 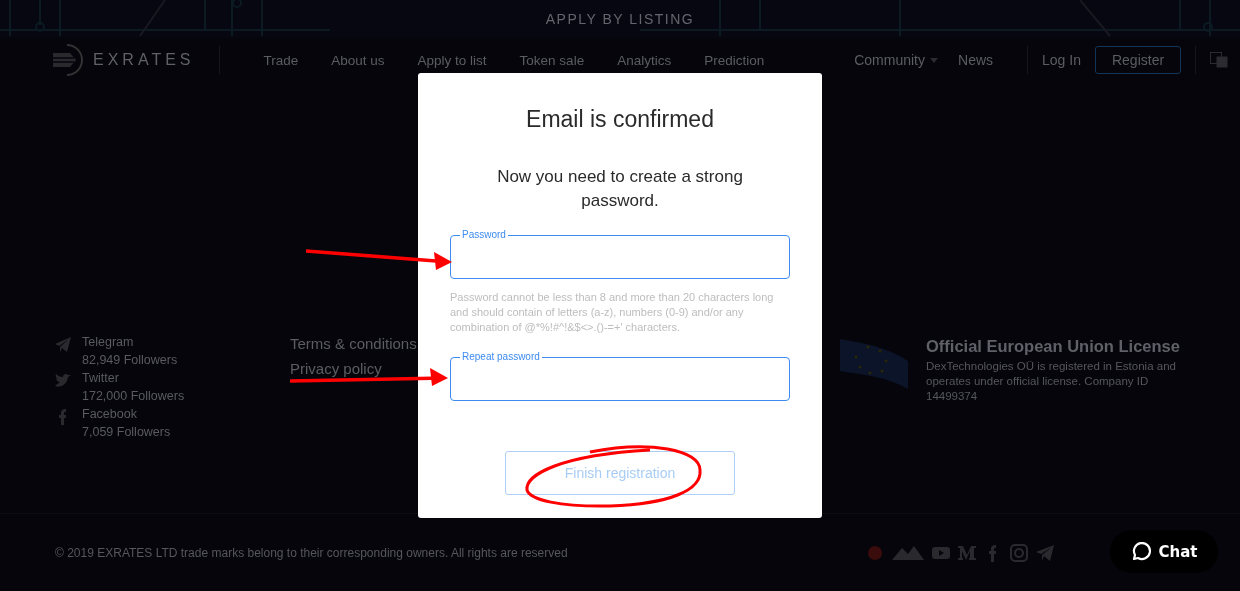 I want to click on login-link: Log In, so click(x=1061, y=60).